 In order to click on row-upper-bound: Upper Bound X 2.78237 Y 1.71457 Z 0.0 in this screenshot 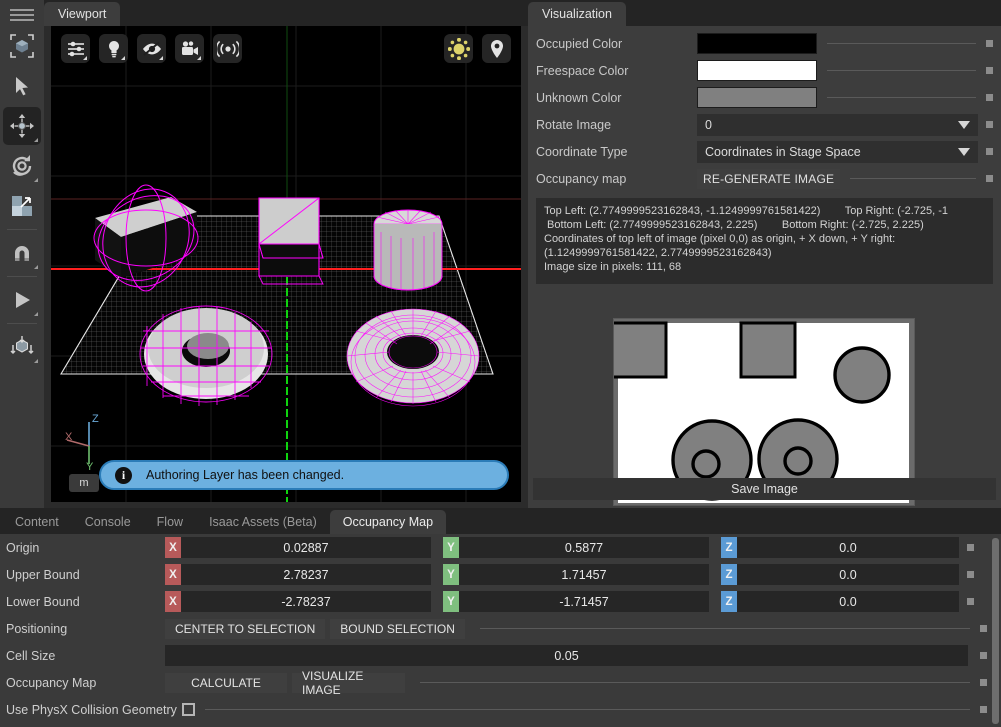, I will do `click(500, 574)`.